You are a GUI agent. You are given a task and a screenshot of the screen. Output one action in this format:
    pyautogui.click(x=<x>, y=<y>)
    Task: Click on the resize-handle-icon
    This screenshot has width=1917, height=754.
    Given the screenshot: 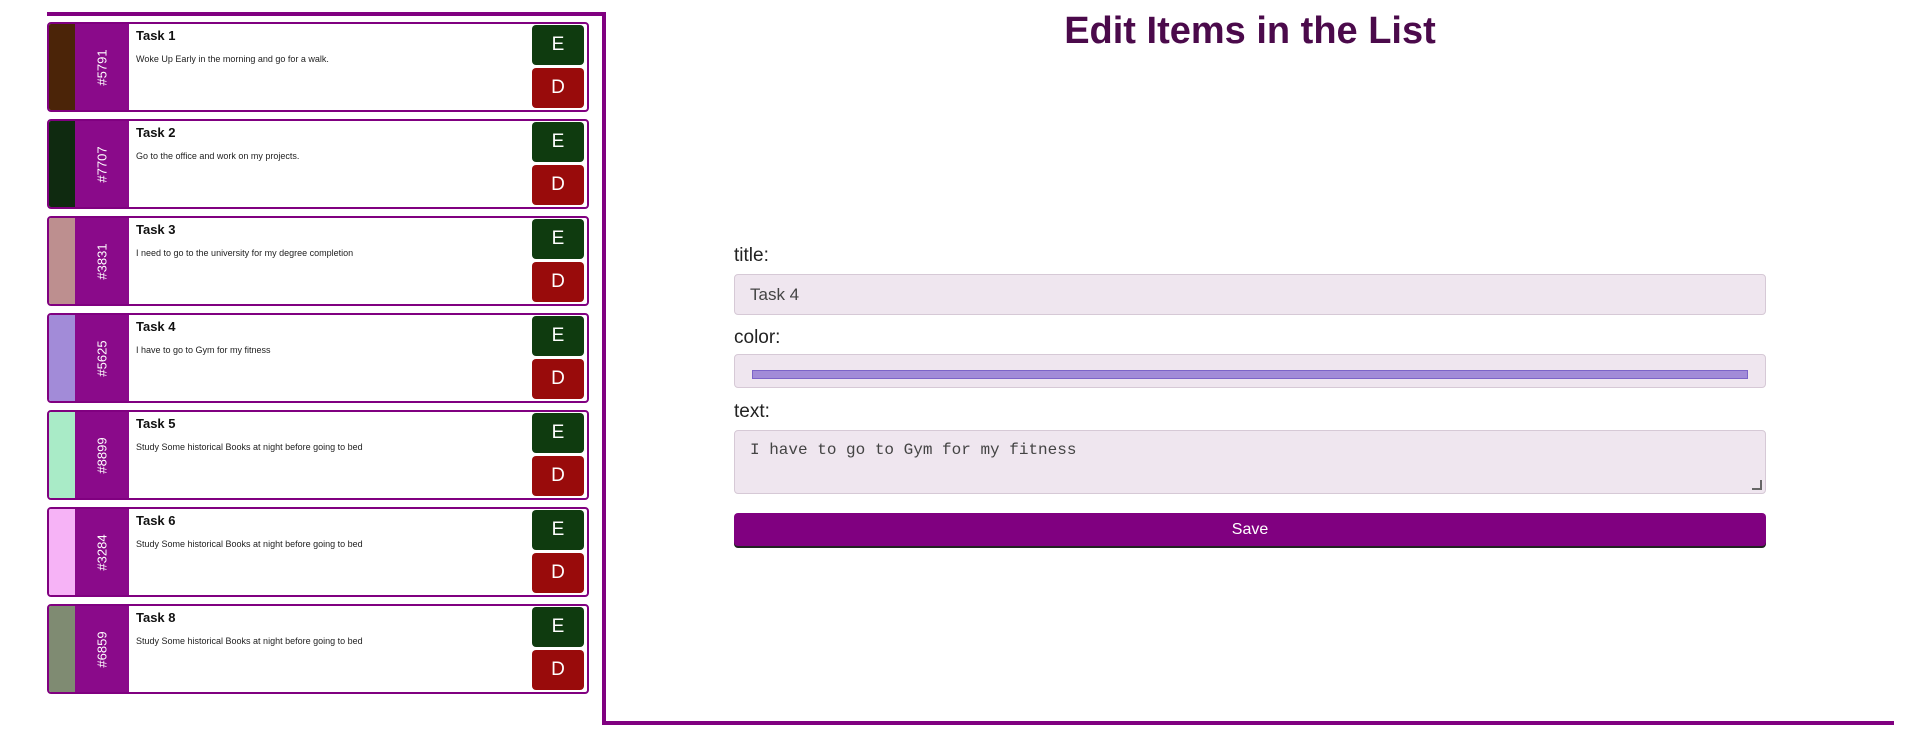 What is the action you would take?
    pyautogui.click(x=1757, y=485)
    